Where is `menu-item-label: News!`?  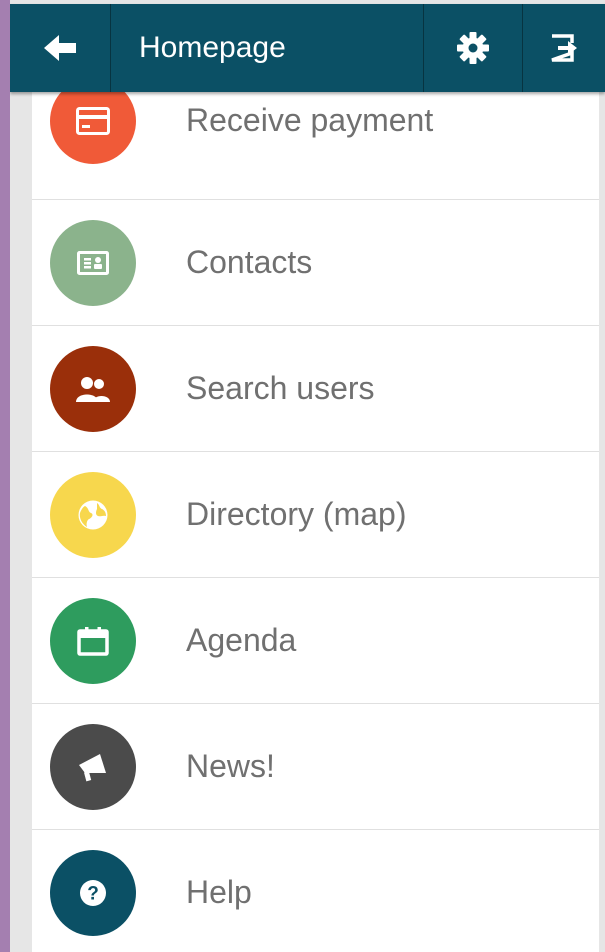
menu-item-label: News! is located at coordinates (230, 766).